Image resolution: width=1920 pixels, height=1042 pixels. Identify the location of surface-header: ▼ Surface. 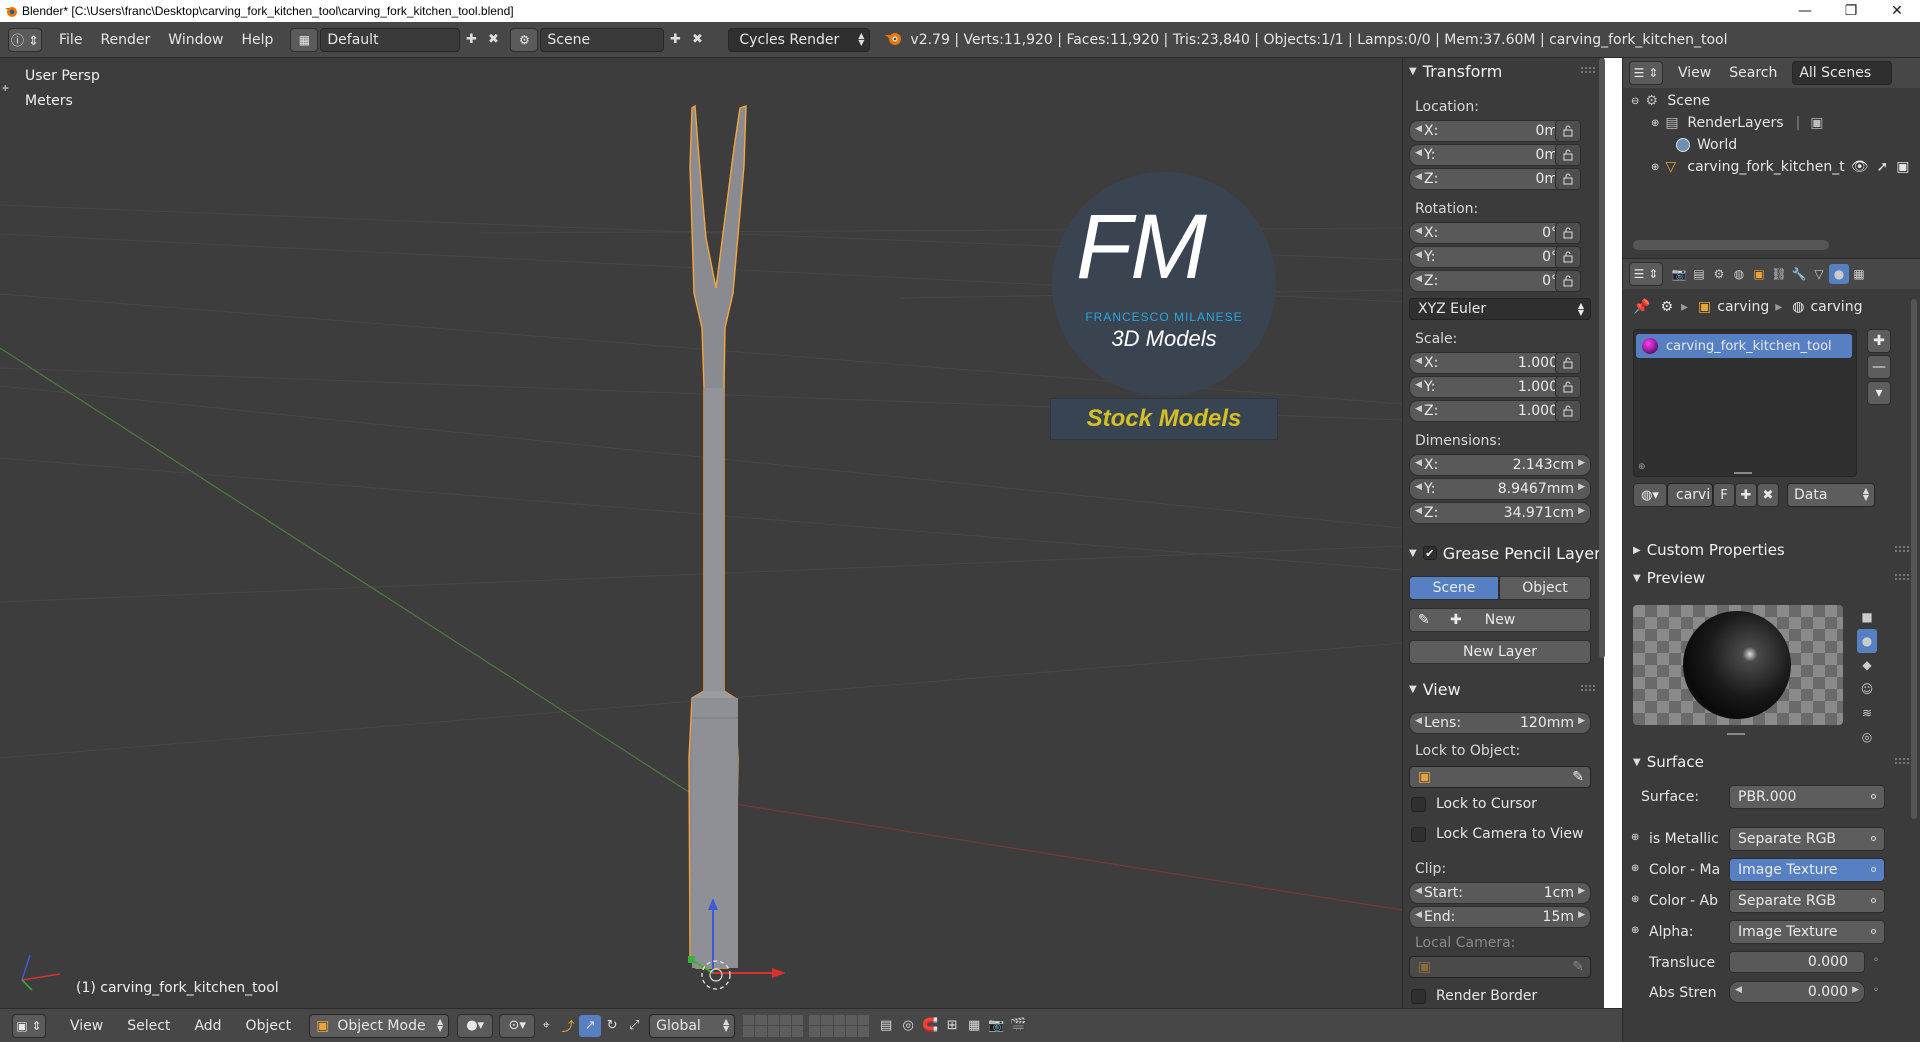
(1772, 762).